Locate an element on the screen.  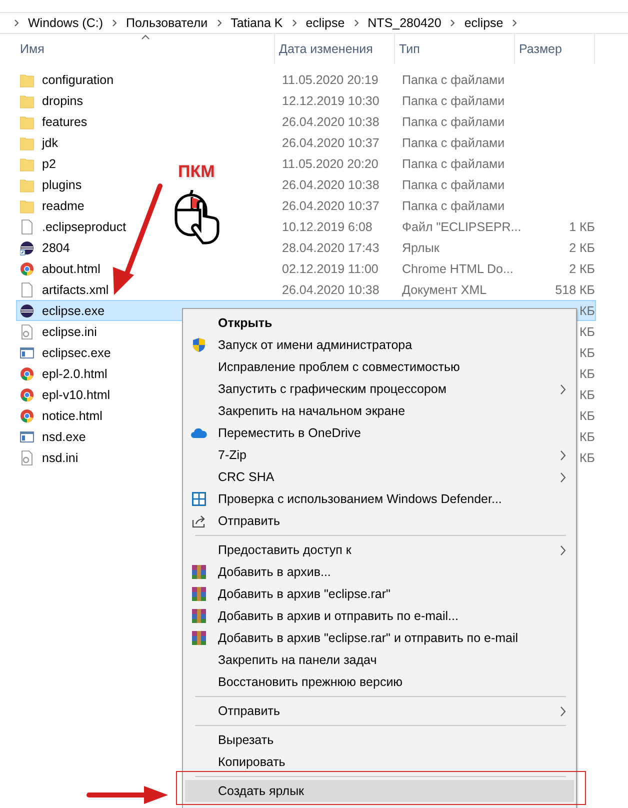
file-date: 11.05.2020 20:19 is located at coordinates (329, 79).